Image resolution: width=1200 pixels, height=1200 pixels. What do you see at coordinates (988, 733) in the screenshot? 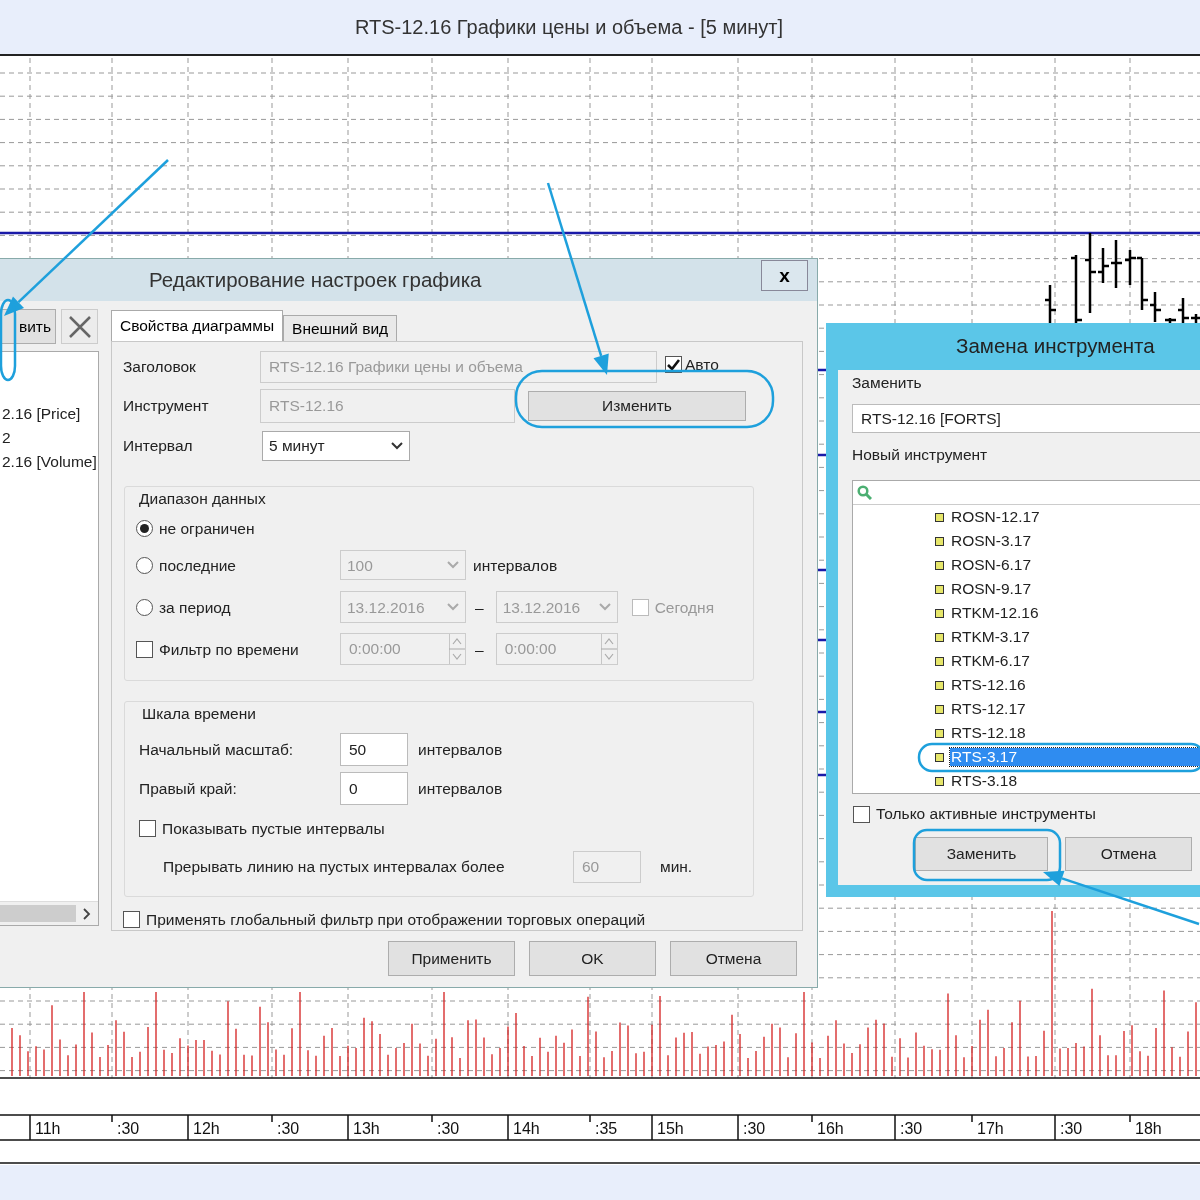
I see `list-item: RTS-12.18` at bounding box center [988, 733].